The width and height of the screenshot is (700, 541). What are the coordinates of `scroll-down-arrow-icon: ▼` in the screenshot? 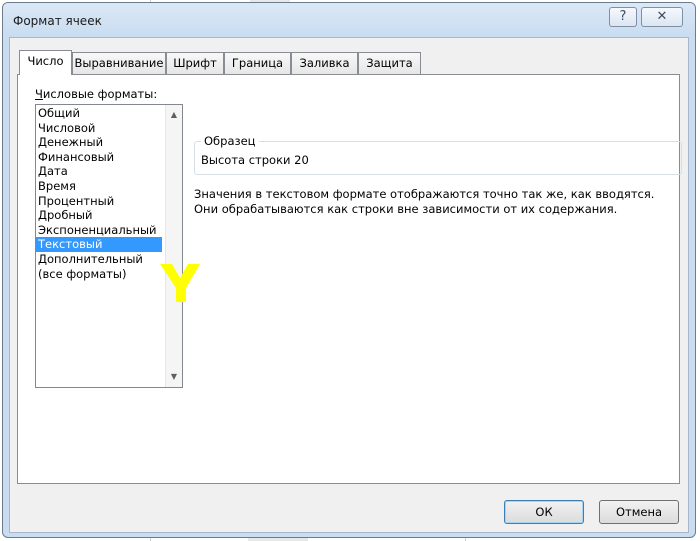 It's located at (174, 377).